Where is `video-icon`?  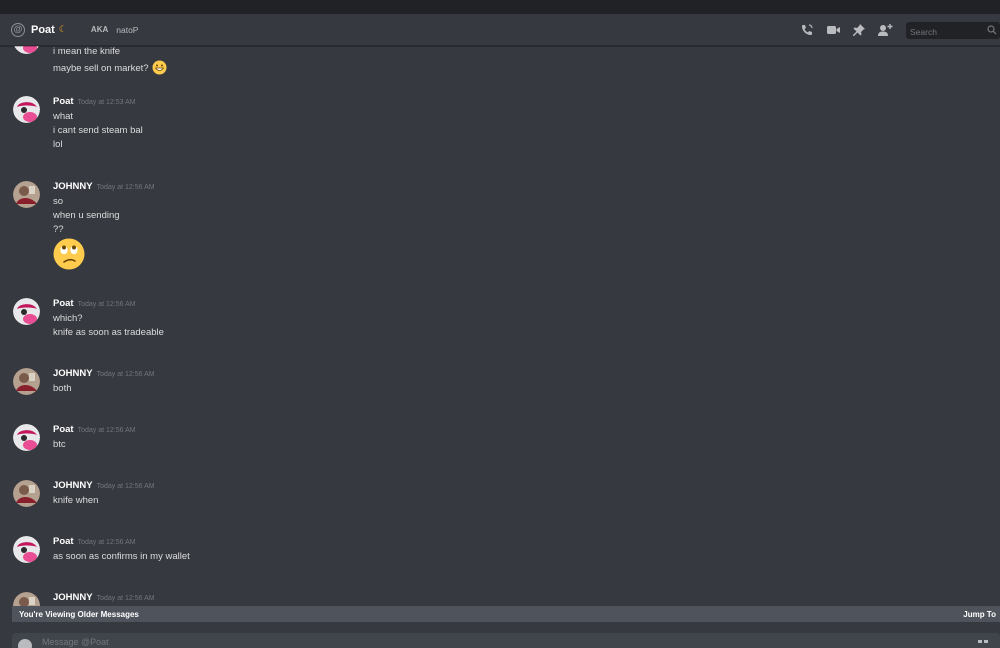
video-icon is located at coordinates (833, 30).